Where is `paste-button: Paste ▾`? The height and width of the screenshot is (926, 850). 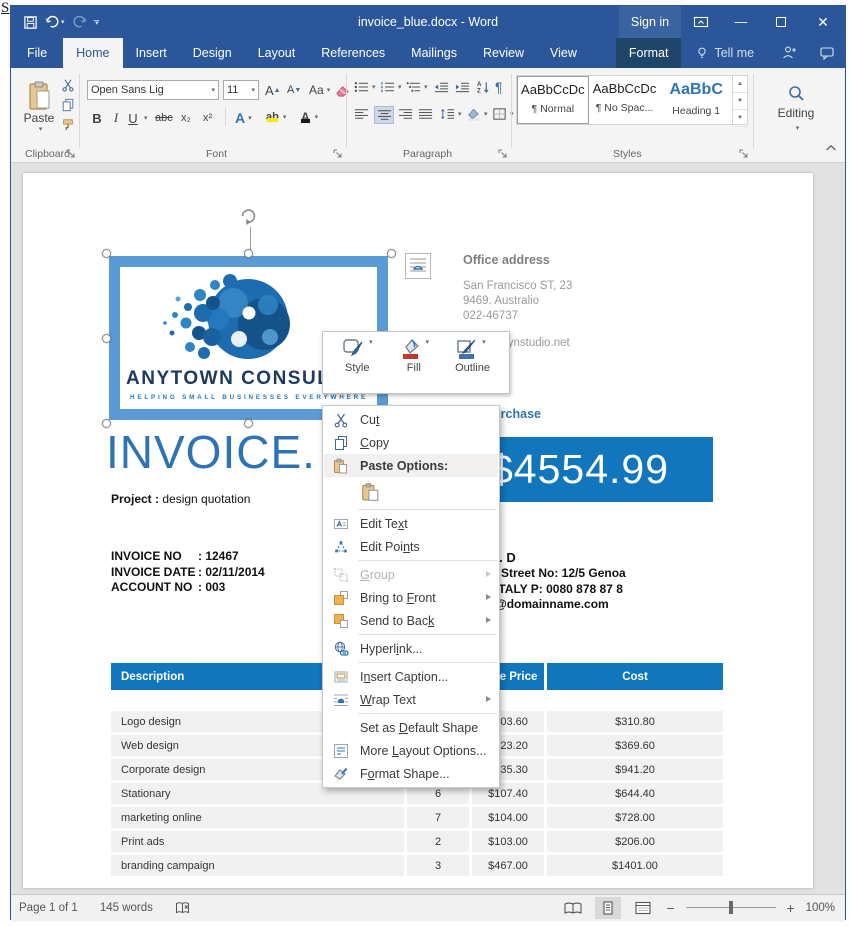
paste-button: Paste ▾ is located at coordinates (39, 107).